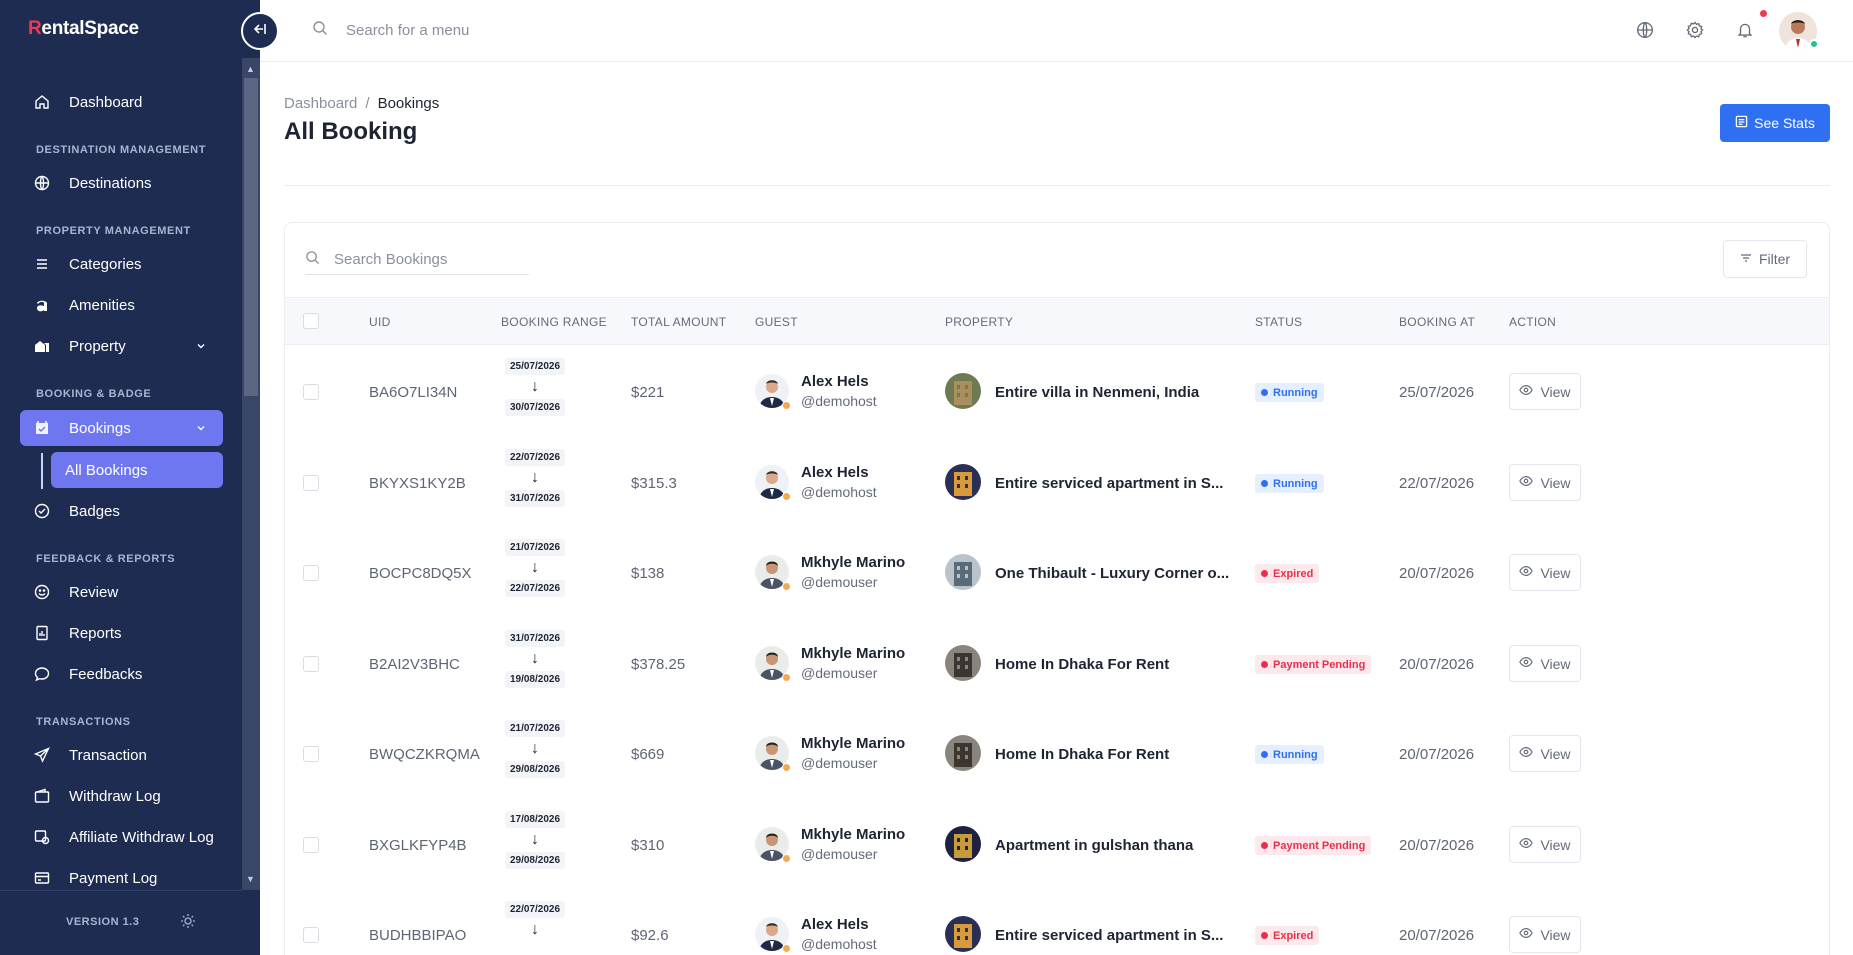 The height and width of the screenshot is (955, 1853). Describe the element at coordinates (1094, 845) in the screenshot. I see `property-name: Apartment in gulshan thana` at that location.